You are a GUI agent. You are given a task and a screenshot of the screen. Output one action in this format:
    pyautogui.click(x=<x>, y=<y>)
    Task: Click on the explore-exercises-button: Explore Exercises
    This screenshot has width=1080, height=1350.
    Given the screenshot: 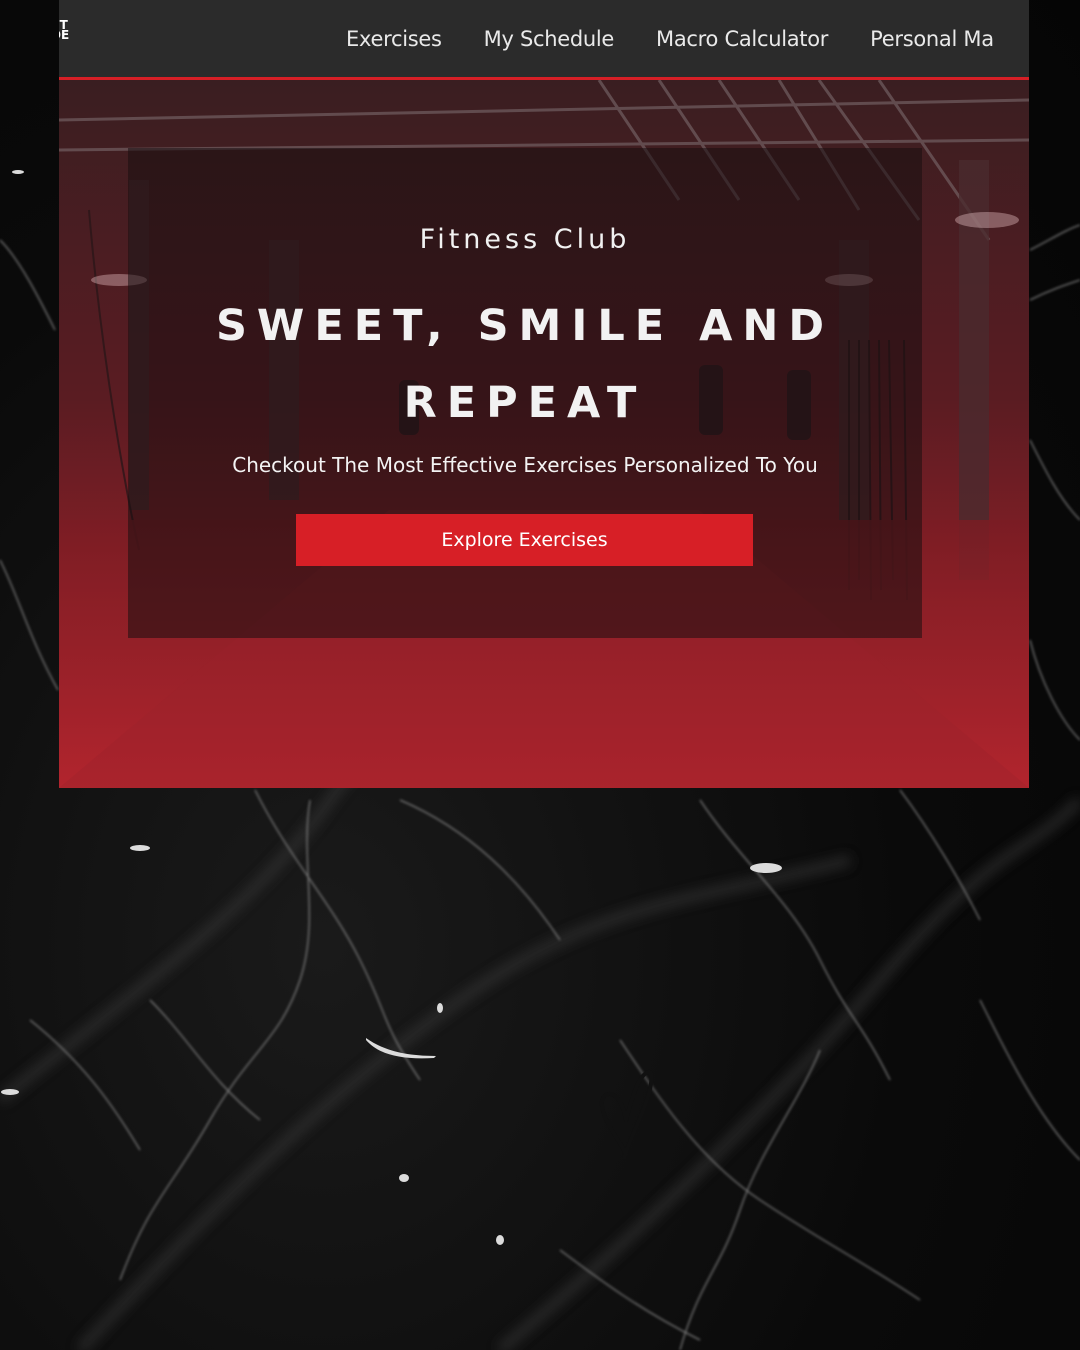 What is the action you would take?
    pyautogui.click(x=524, y=540)
    